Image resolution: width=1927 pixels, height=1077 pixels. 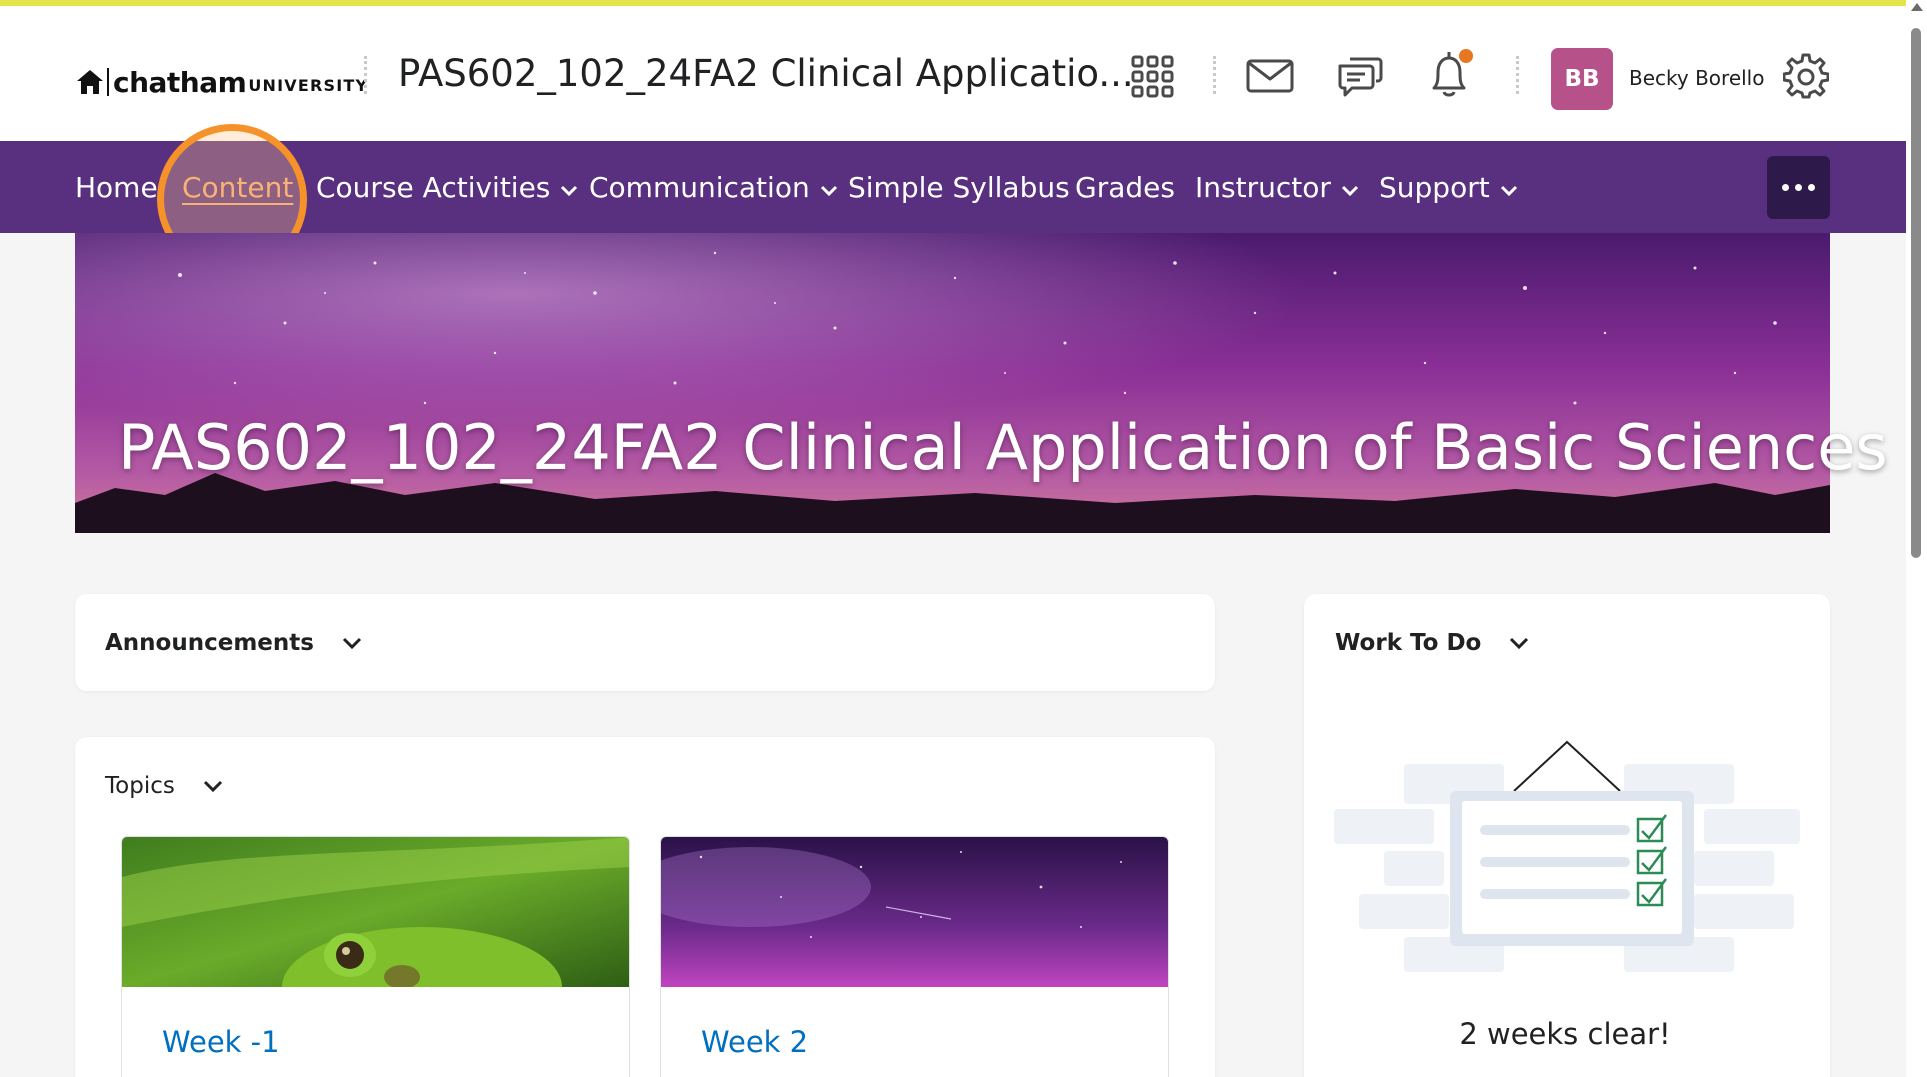 I want to click on nav-grades: Grades, so click(x=1125, y=187).